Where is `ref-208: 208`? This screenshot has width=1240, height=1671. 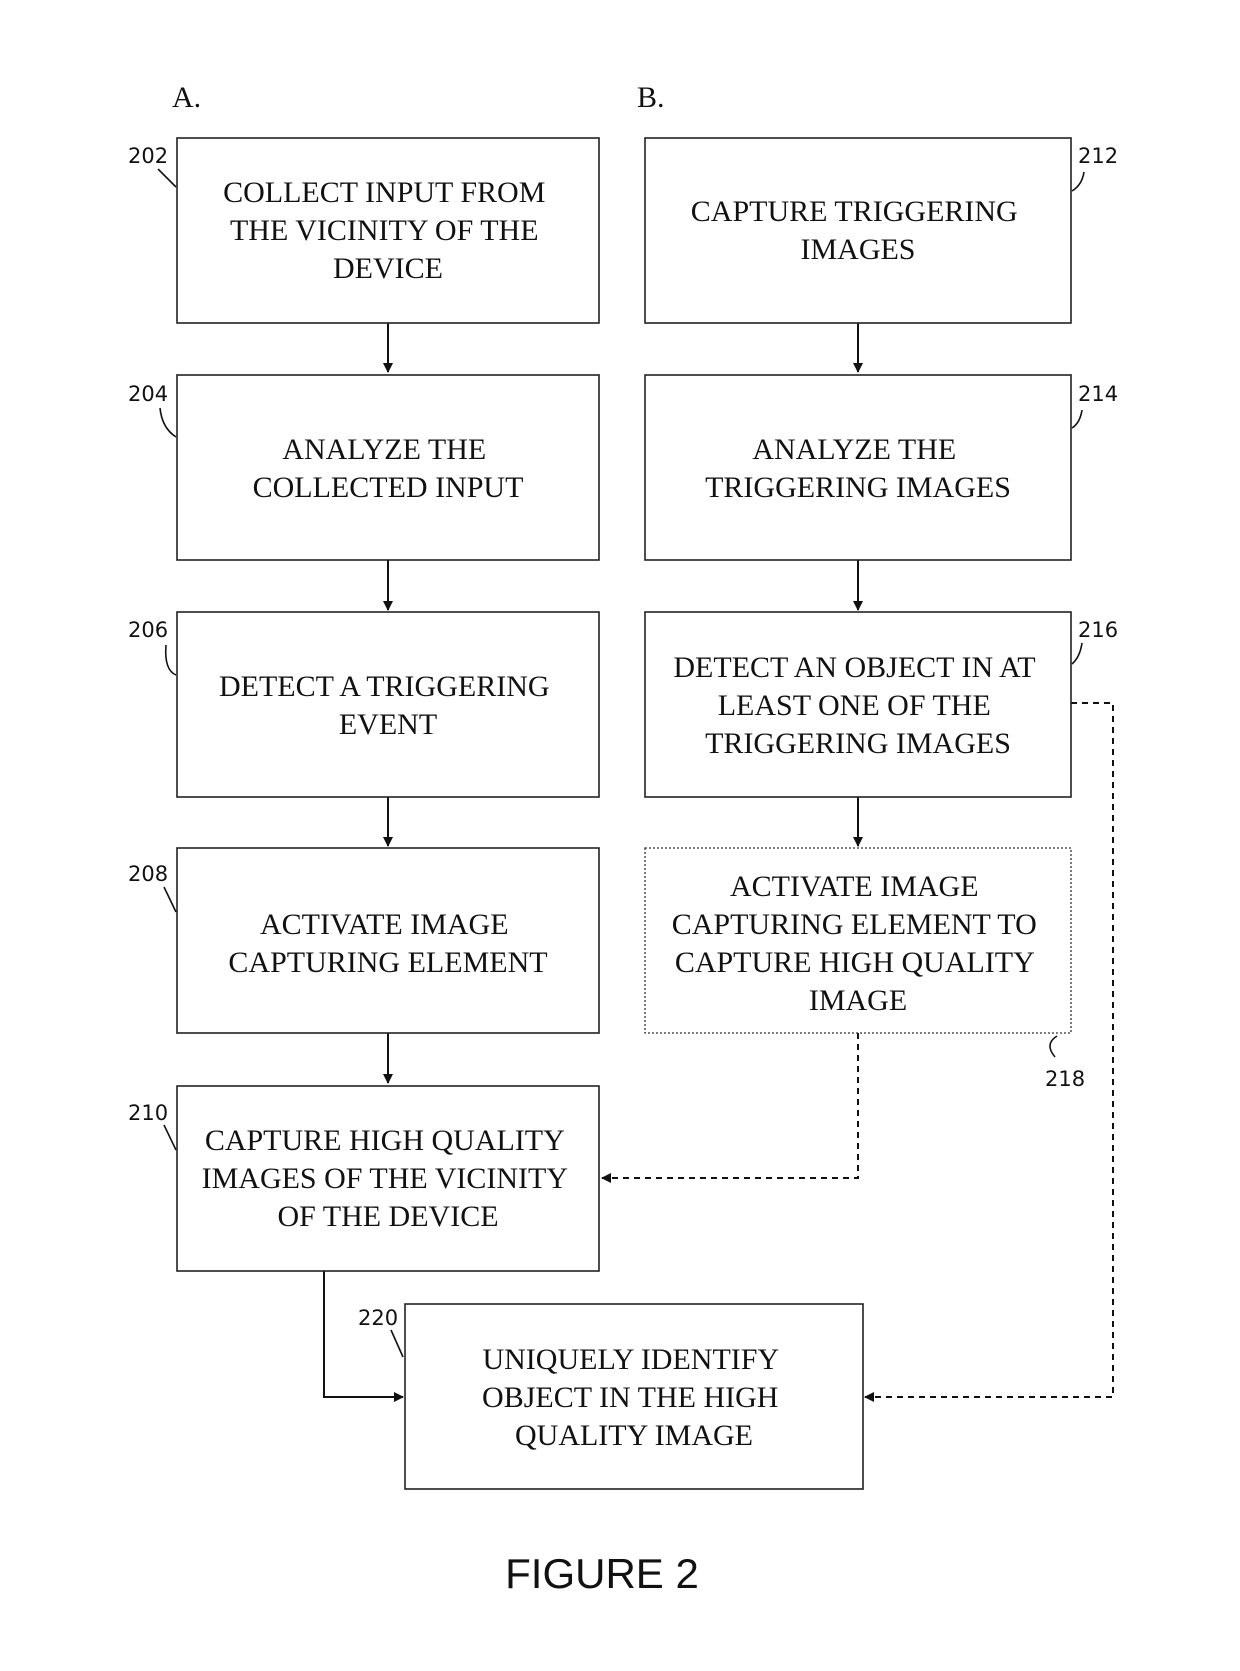
ref-208: 208 is located at coordinates (148, 874).